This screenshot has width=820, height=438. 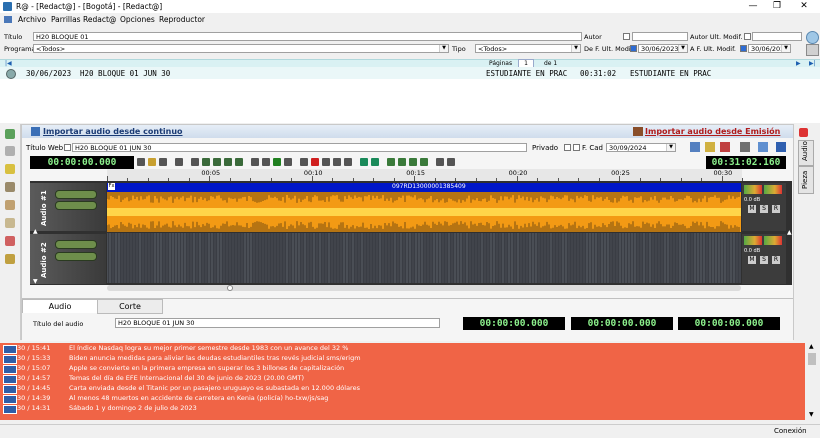 What do you see at coordinates (228, 162) in the screenshot?
I see `split-icon` at bounding box center [228, 162].